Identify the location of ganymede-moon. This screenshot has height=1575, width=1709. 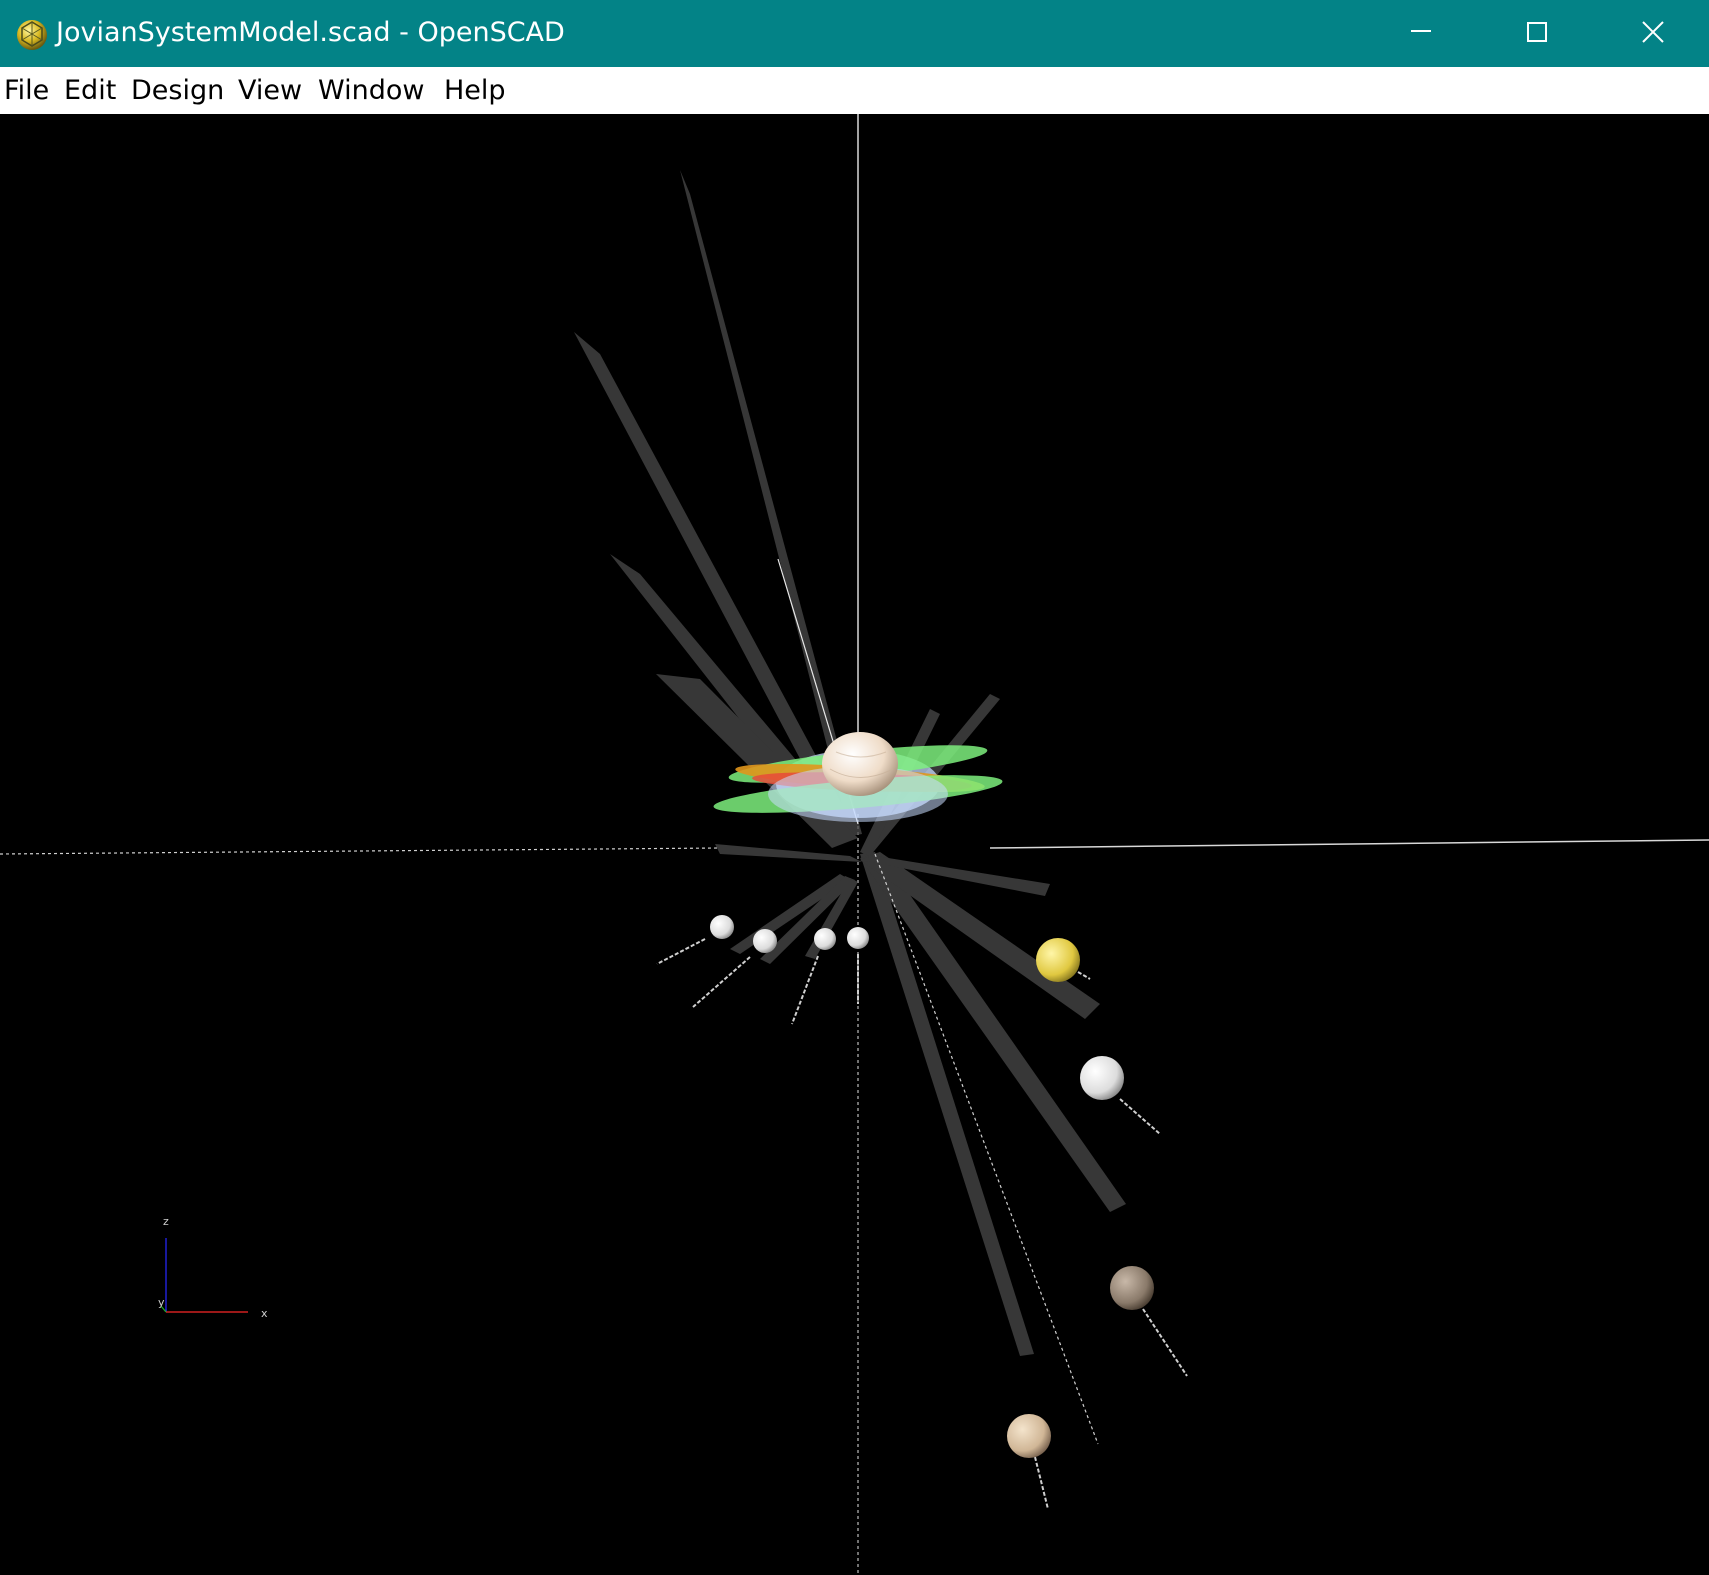
(1132, 1288).